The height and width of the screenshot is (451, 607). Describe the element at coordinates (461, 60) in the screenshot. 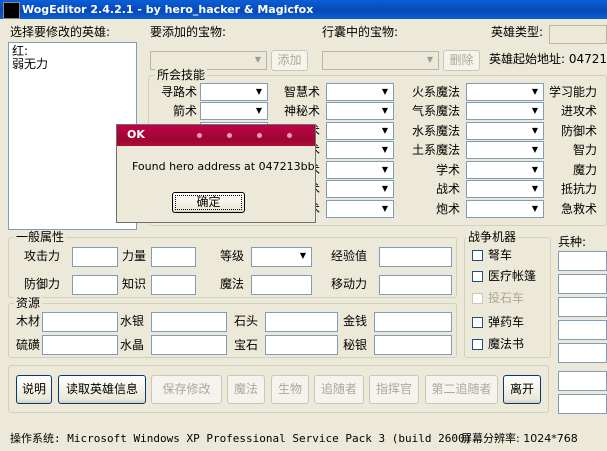

I see `delete-treasure-button: 删除` at that location.